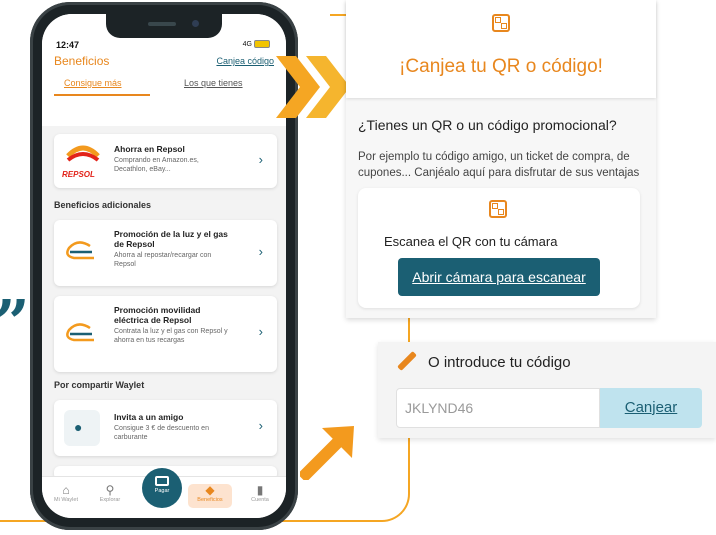 The image size is (716, 535). I want to click on card-title: Promoción de la luz y el gas de Repsol, so click(171, 239).